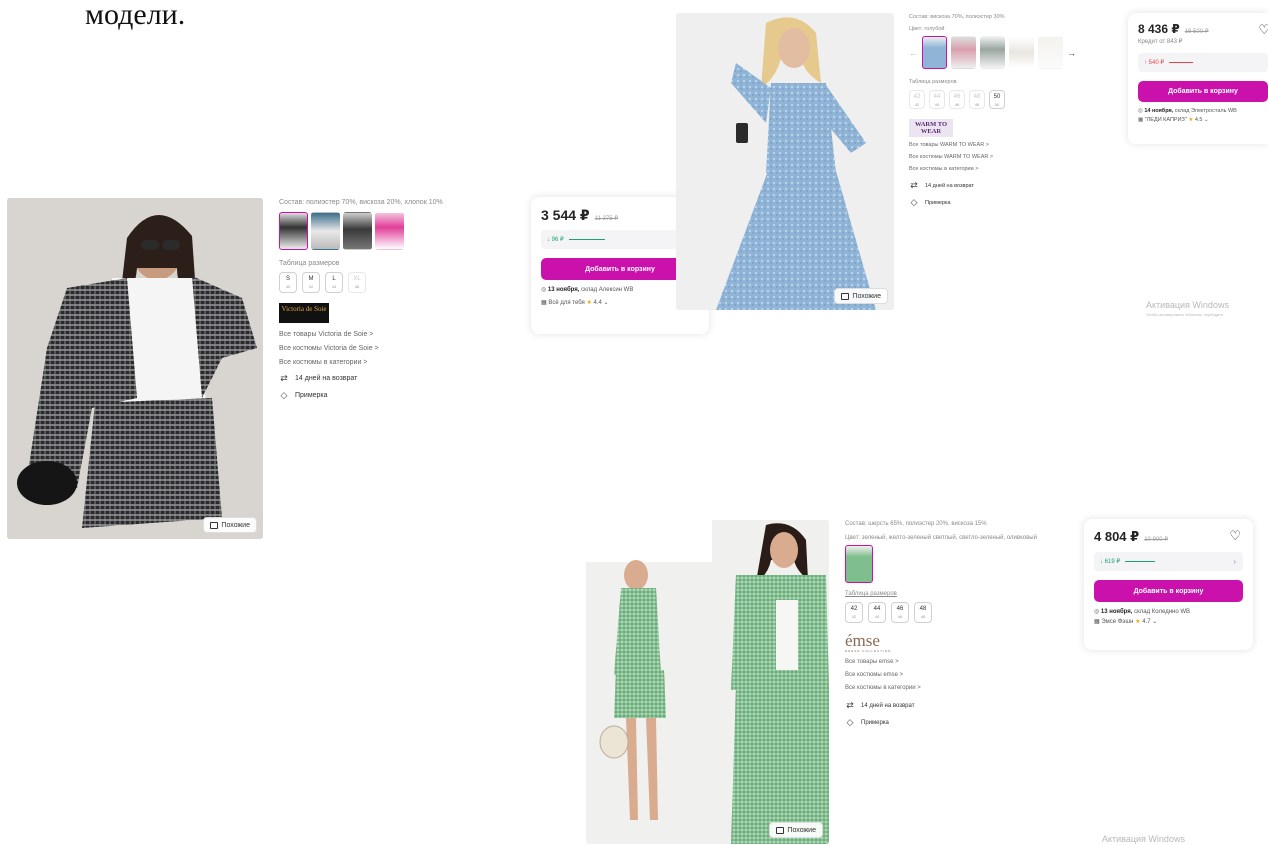  I want to click on size-option: M 42, so click(311, 282).